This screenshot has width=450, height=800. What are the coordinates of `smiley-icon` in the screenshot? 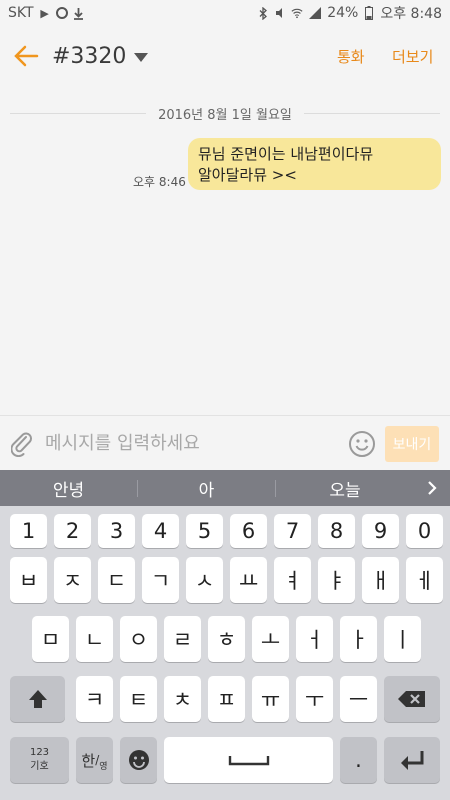 It's located at (138, 760).